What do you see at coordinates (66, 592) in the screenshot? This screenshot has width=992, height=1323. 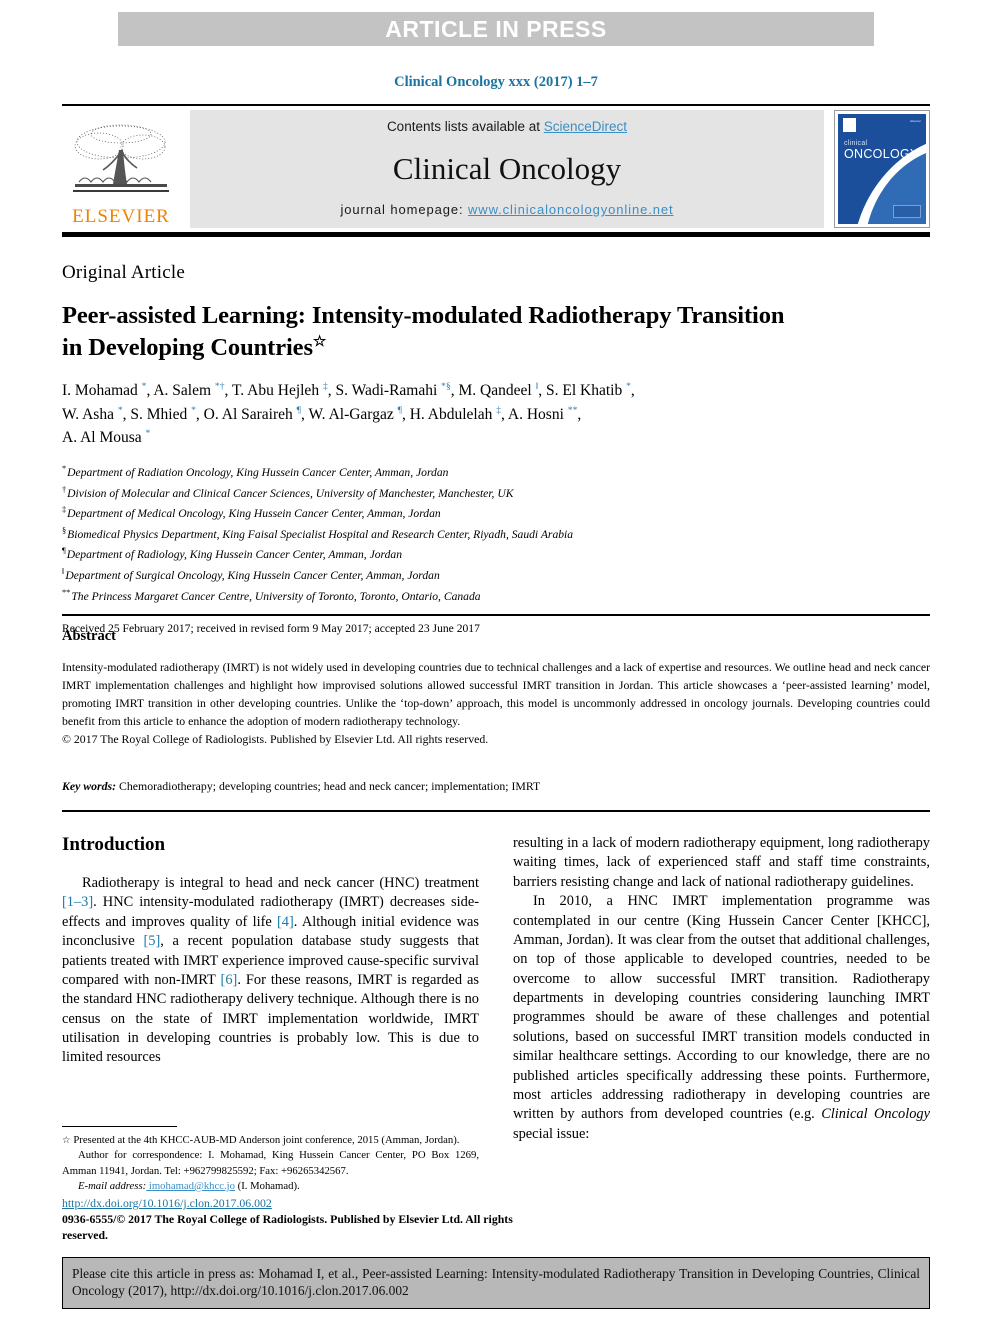 I see `affiliation-mark: **` at bounding box center [66, 592].